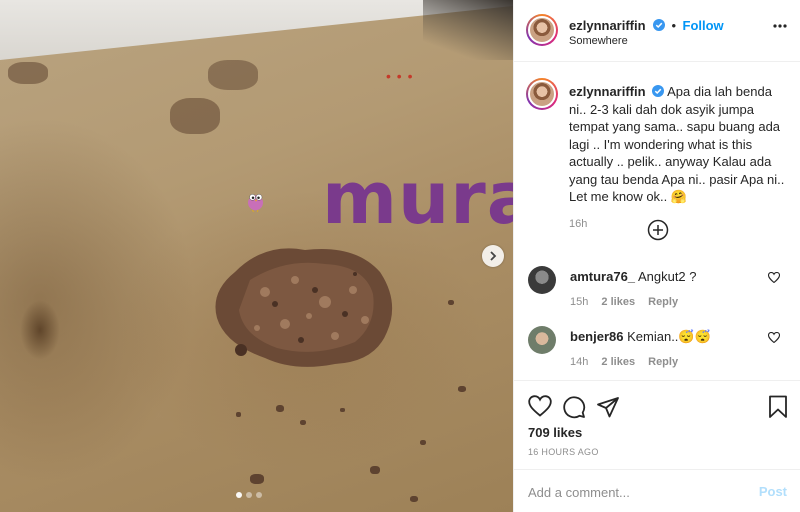 The width and height of the screenshot is (800, 512). What do you see at coordinates (667, 276) in the screenshot?
I see `comment-text: Angkut2 ?` at bounding box center [667, 276].